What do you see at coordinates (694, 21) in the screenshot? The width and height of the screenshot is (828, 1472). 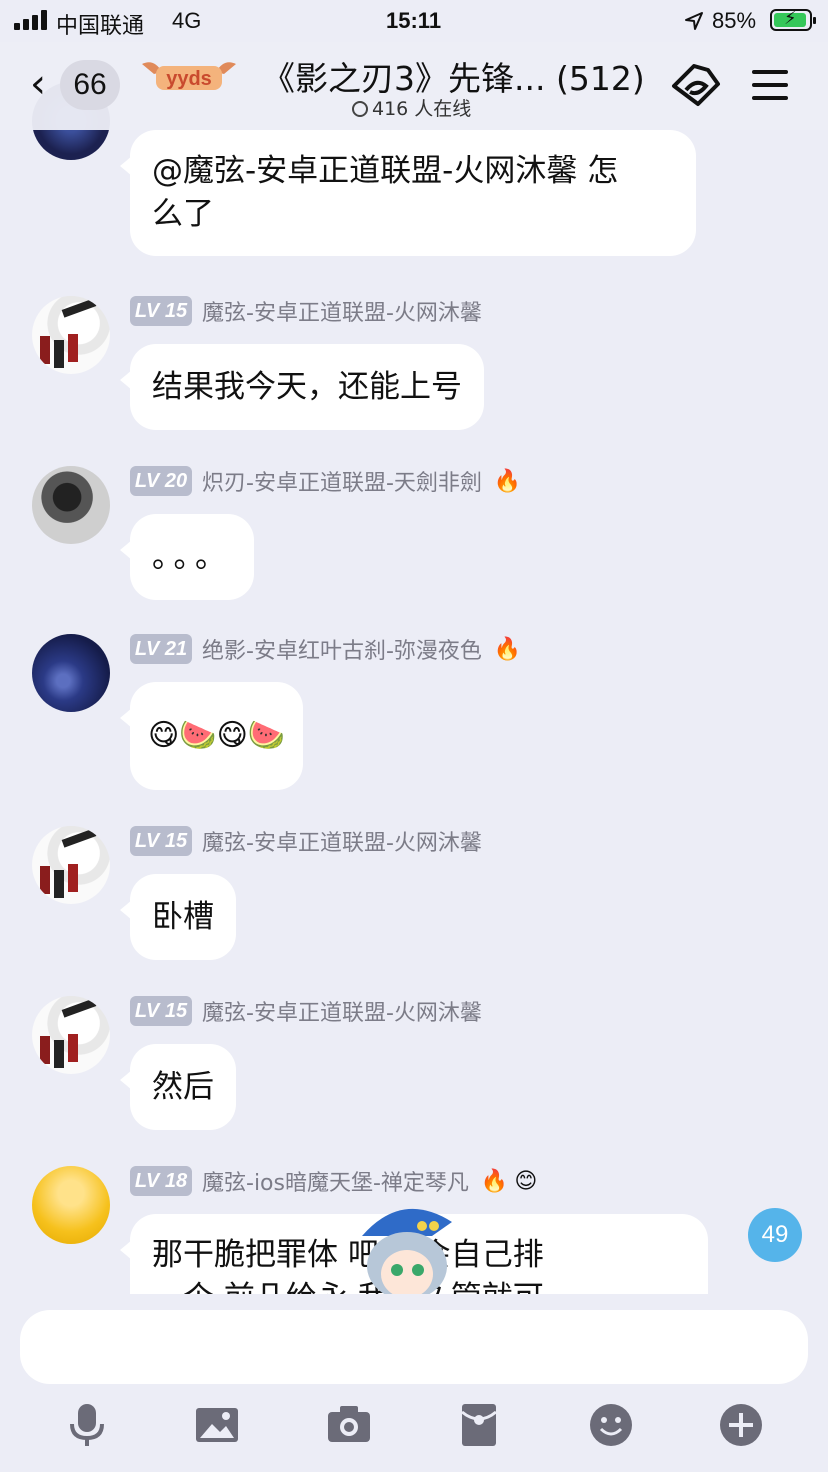 I see `location-arrow-icon` at bounding box center [694, 21].